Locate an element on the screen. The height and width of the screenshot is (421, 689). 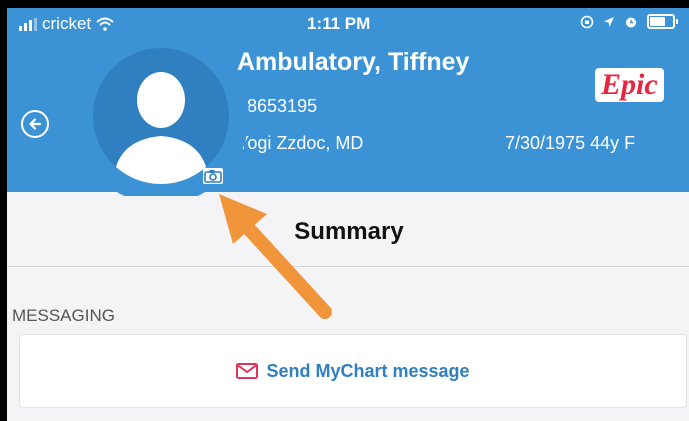
image-border-left is located at coordinates (3, 210).